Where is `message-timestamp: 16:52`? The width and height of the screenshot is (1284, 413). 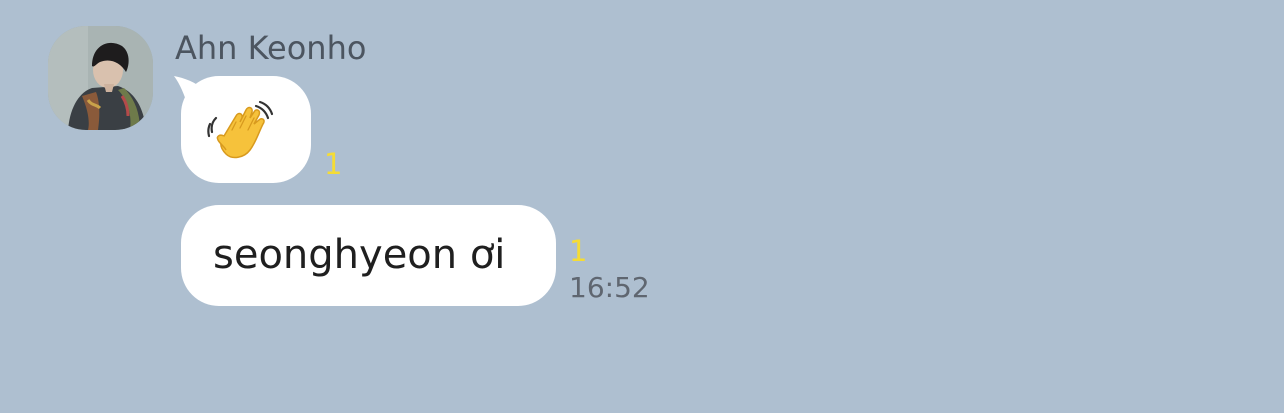
message-timestamp: 16:52 is located at coordinates (609, 287).